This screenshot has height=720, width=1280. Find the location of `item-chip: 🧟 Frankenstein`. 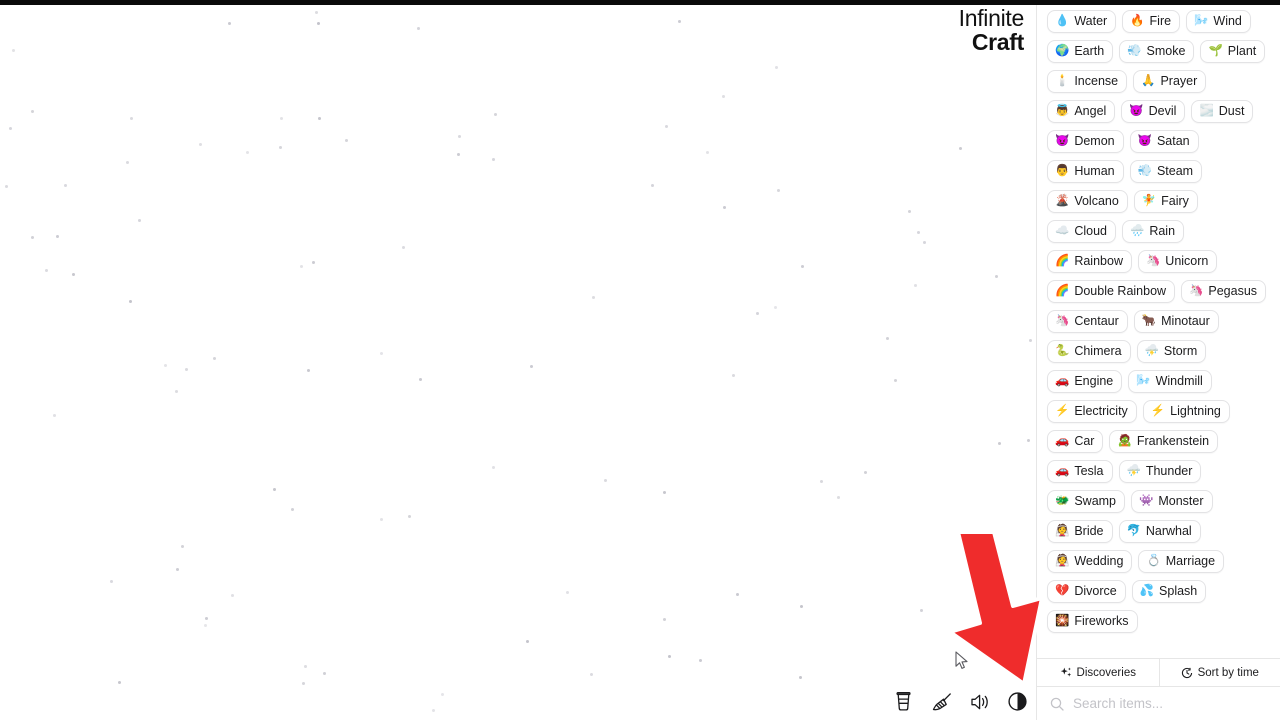

item-chip: 🧟 Frankenstein is located at coordinates (1164, 441).